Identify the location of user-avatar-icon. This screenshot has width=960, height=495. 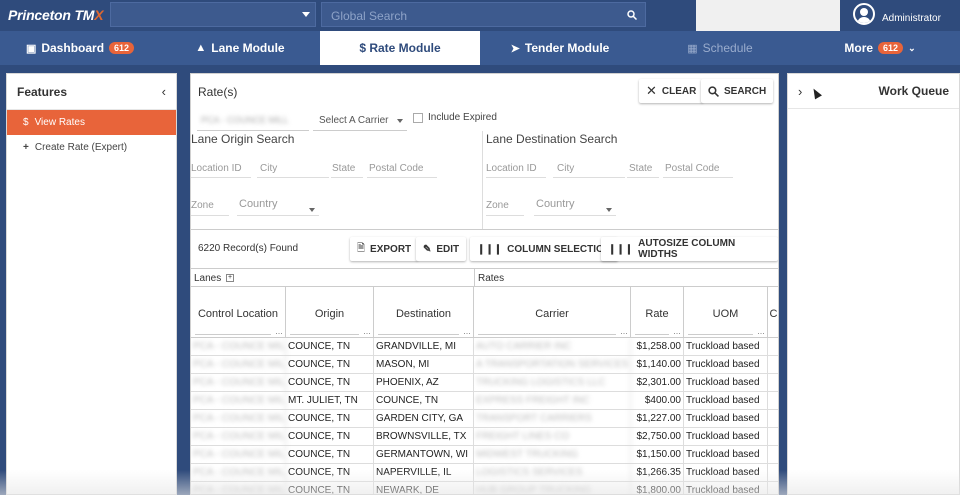
(864, 14).